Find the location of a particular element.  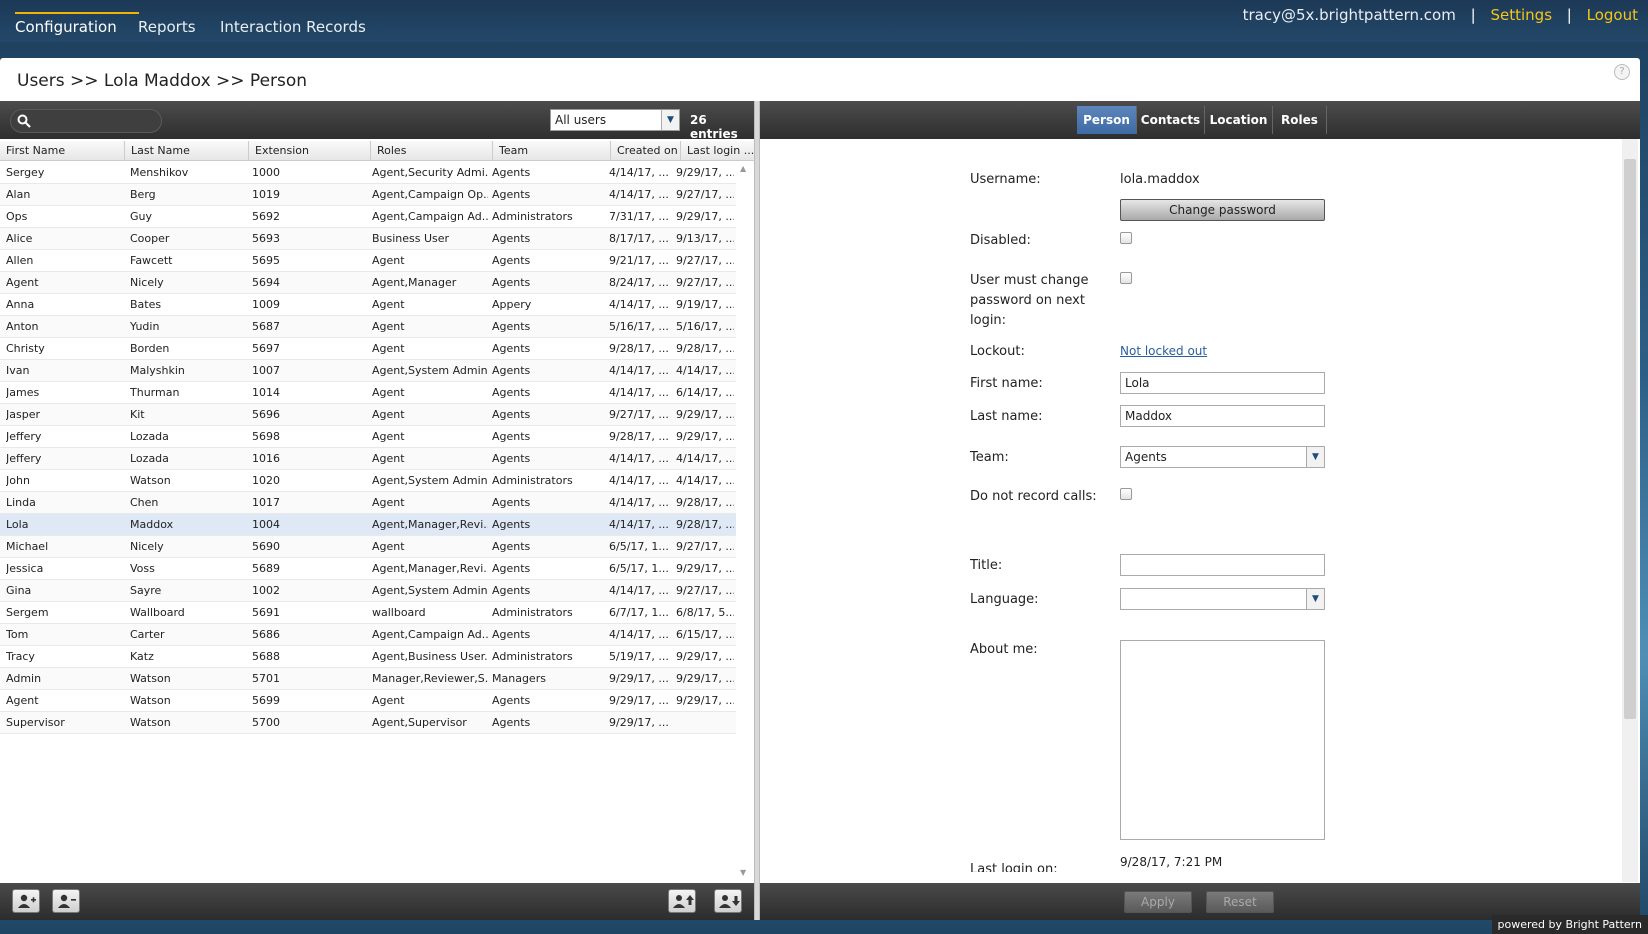

team-select: Agents ▼ is located at coordinates (1222, 457).